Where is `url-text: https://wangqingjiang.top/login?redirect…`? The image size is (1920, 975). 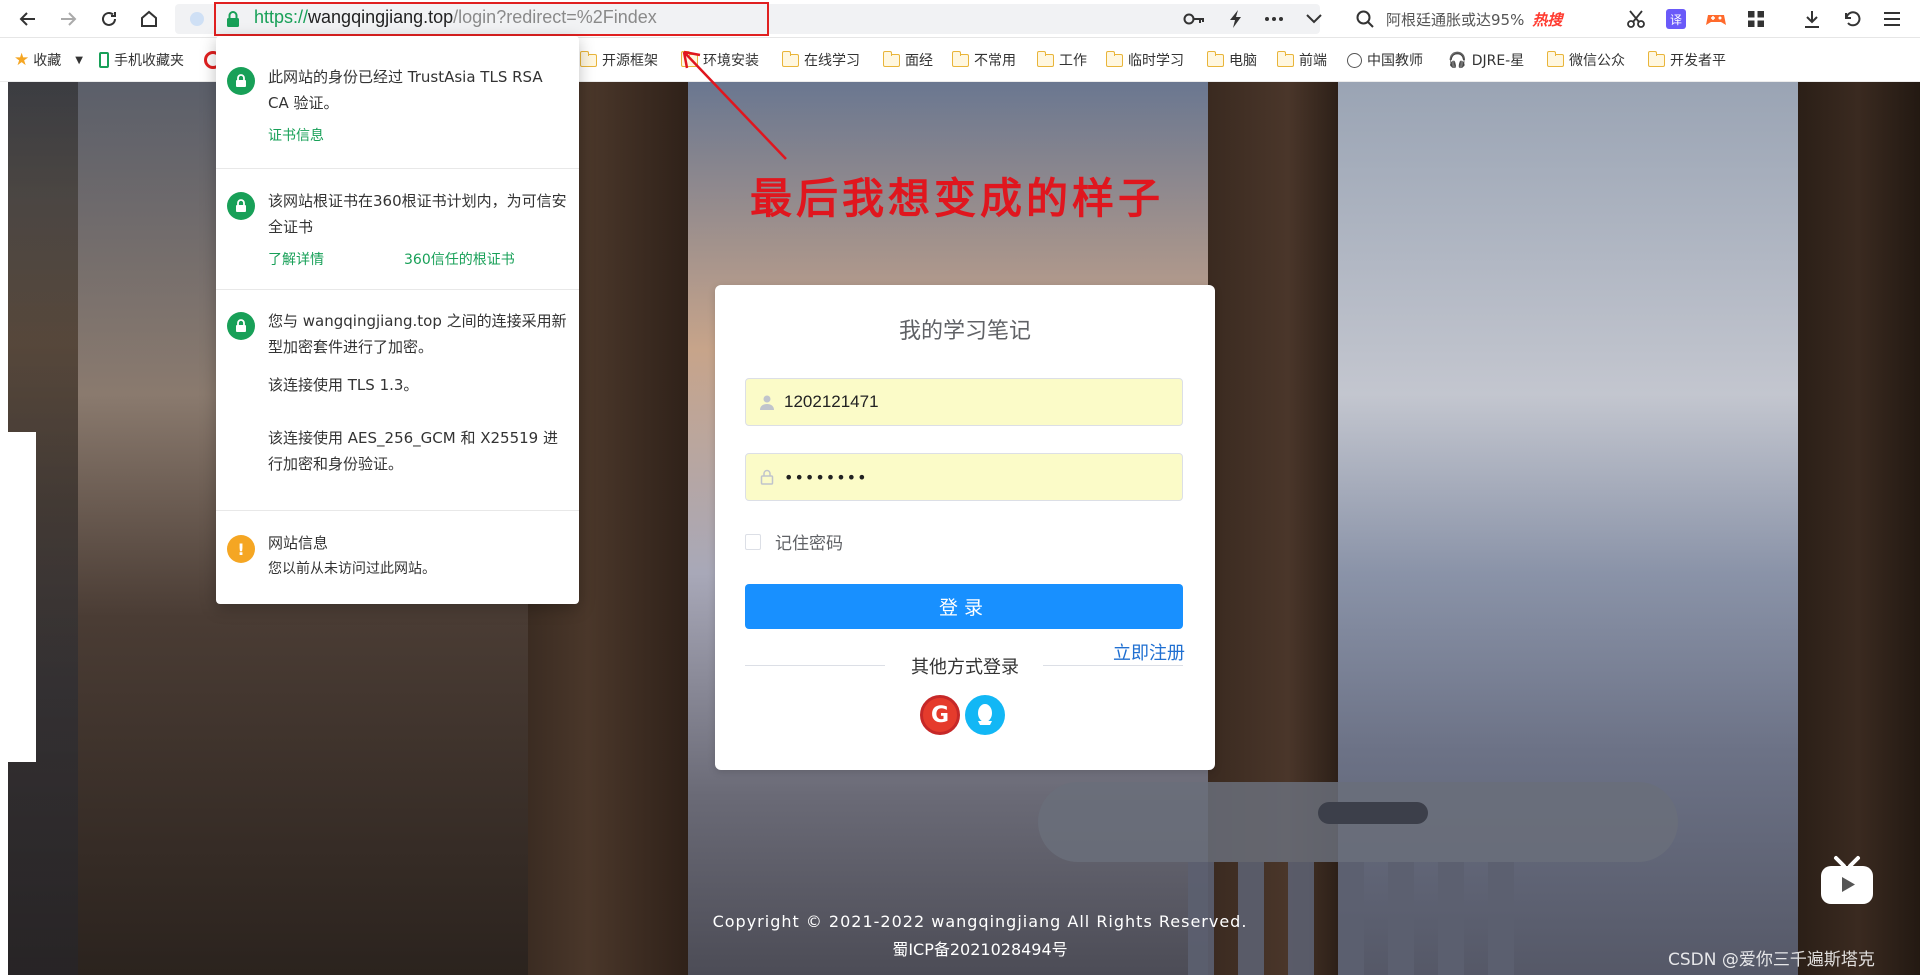 url-text: https://wangqingjiang.top/login?redirect… is located at coordinates (455, 17).